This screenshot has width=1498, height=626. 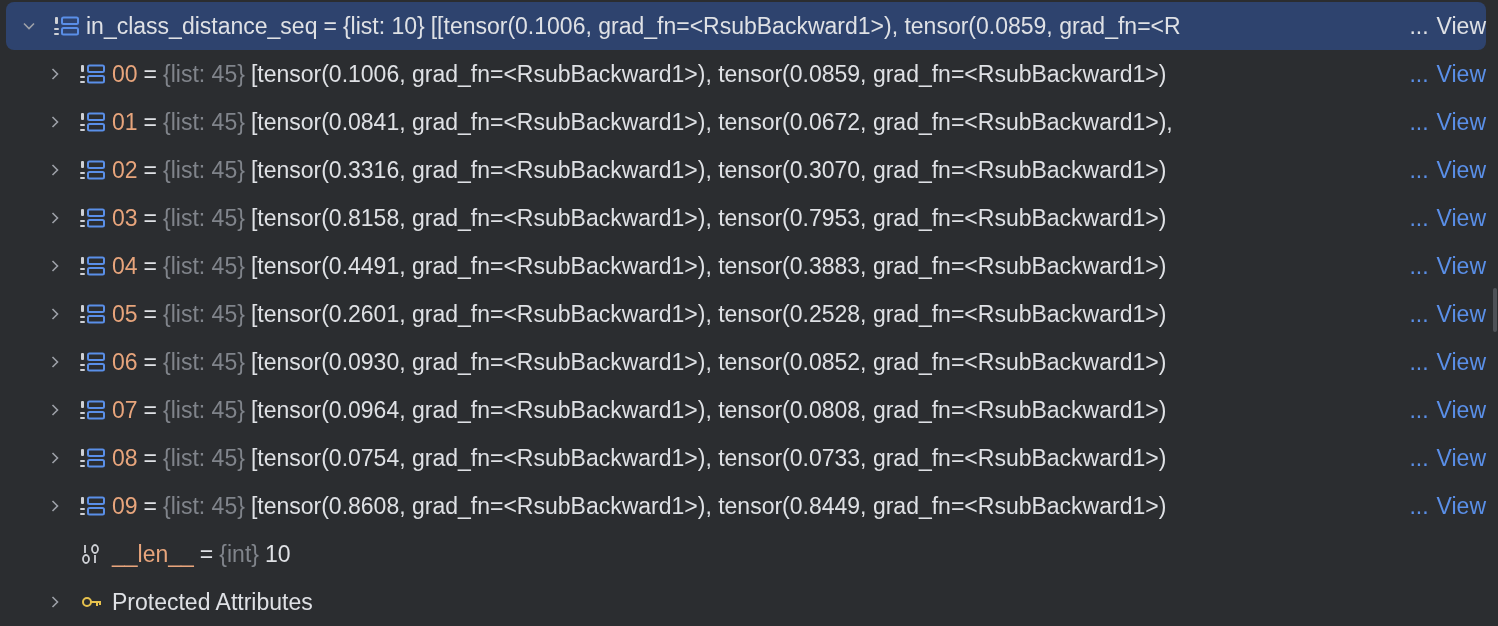 I want to click on variable-value: [tensor(0.0964, grad_fn=<RsubBackward1>), tensor(0.0808, grad_fn=<RsubBackward1>), so click(x=709, y=410).